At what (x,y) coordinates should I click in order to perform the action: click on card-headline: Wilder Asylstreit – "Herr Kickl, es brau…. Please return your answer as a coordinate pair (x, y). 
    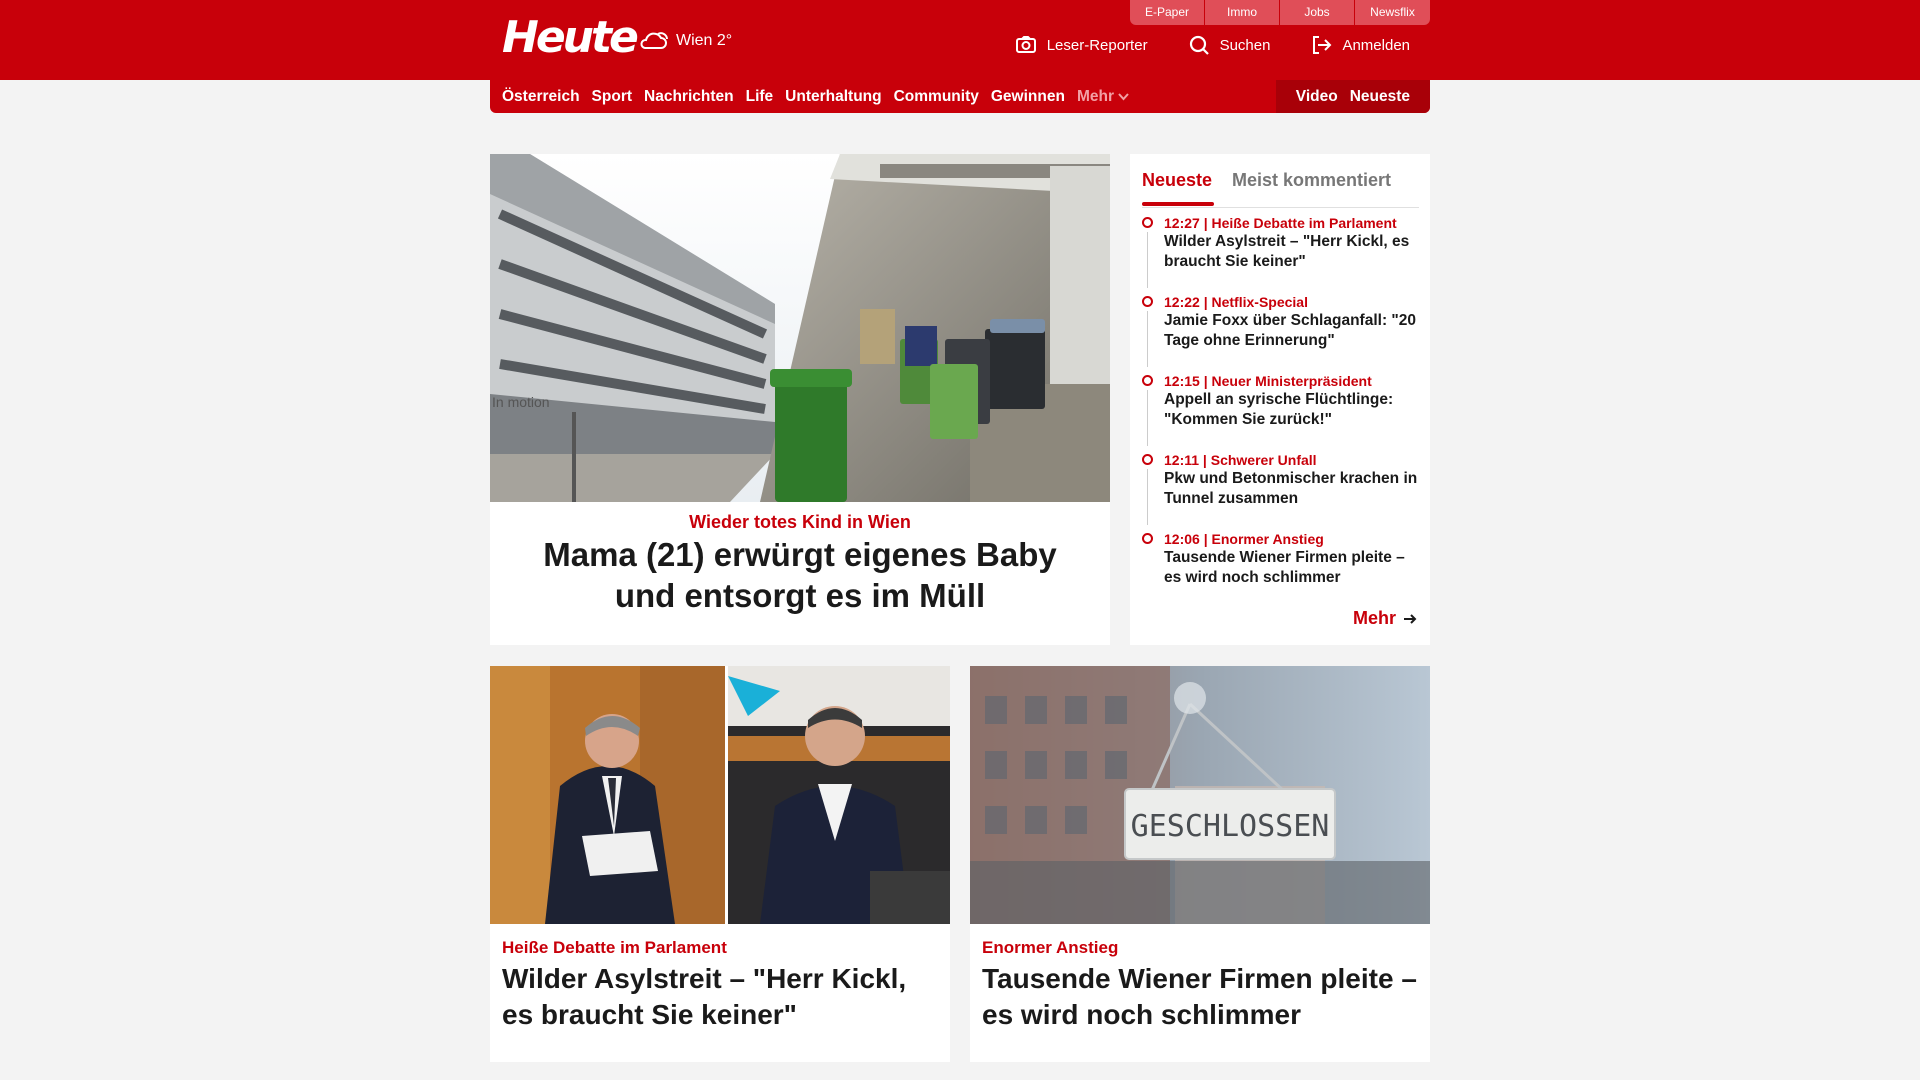
    Looking at the image, I should click on (722, 997).